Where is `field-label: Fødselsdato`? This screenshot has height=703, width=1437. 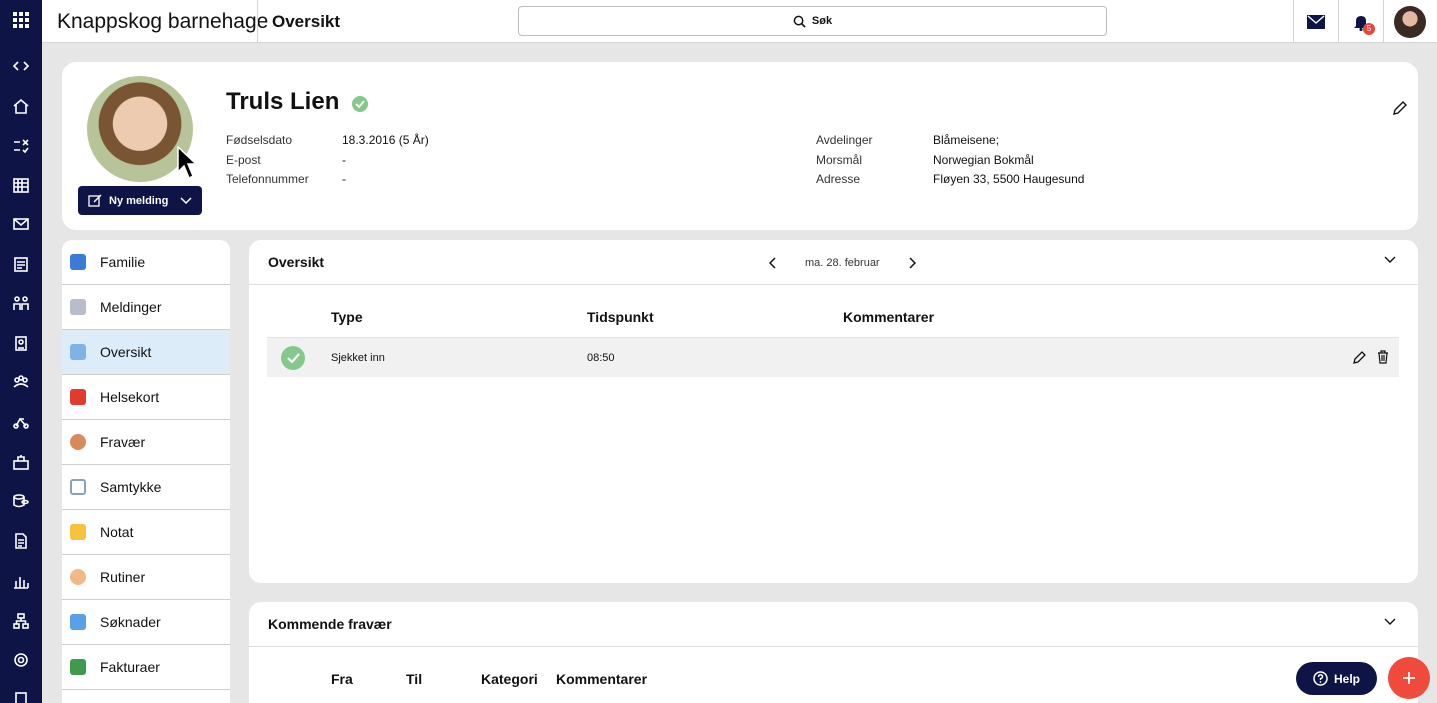 field-label: Fødselsdato is located at coordinates (259, 140).